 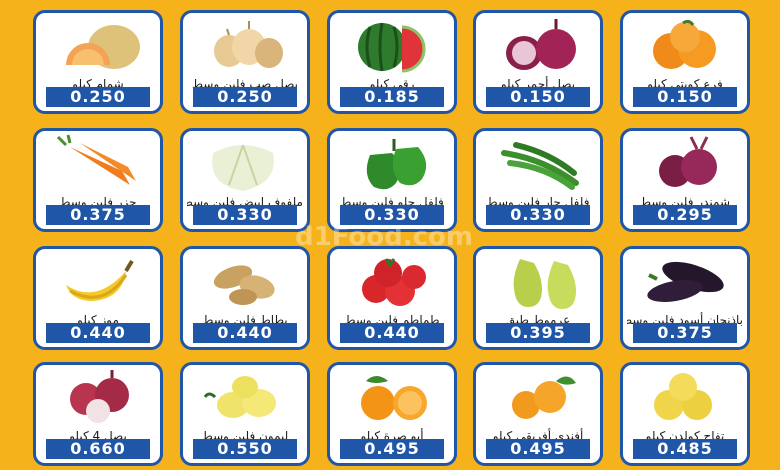 What do you see at coordinates (544, 397) in the screenshot?
I see `mandarin-icon` at bounding box center [544, 397].